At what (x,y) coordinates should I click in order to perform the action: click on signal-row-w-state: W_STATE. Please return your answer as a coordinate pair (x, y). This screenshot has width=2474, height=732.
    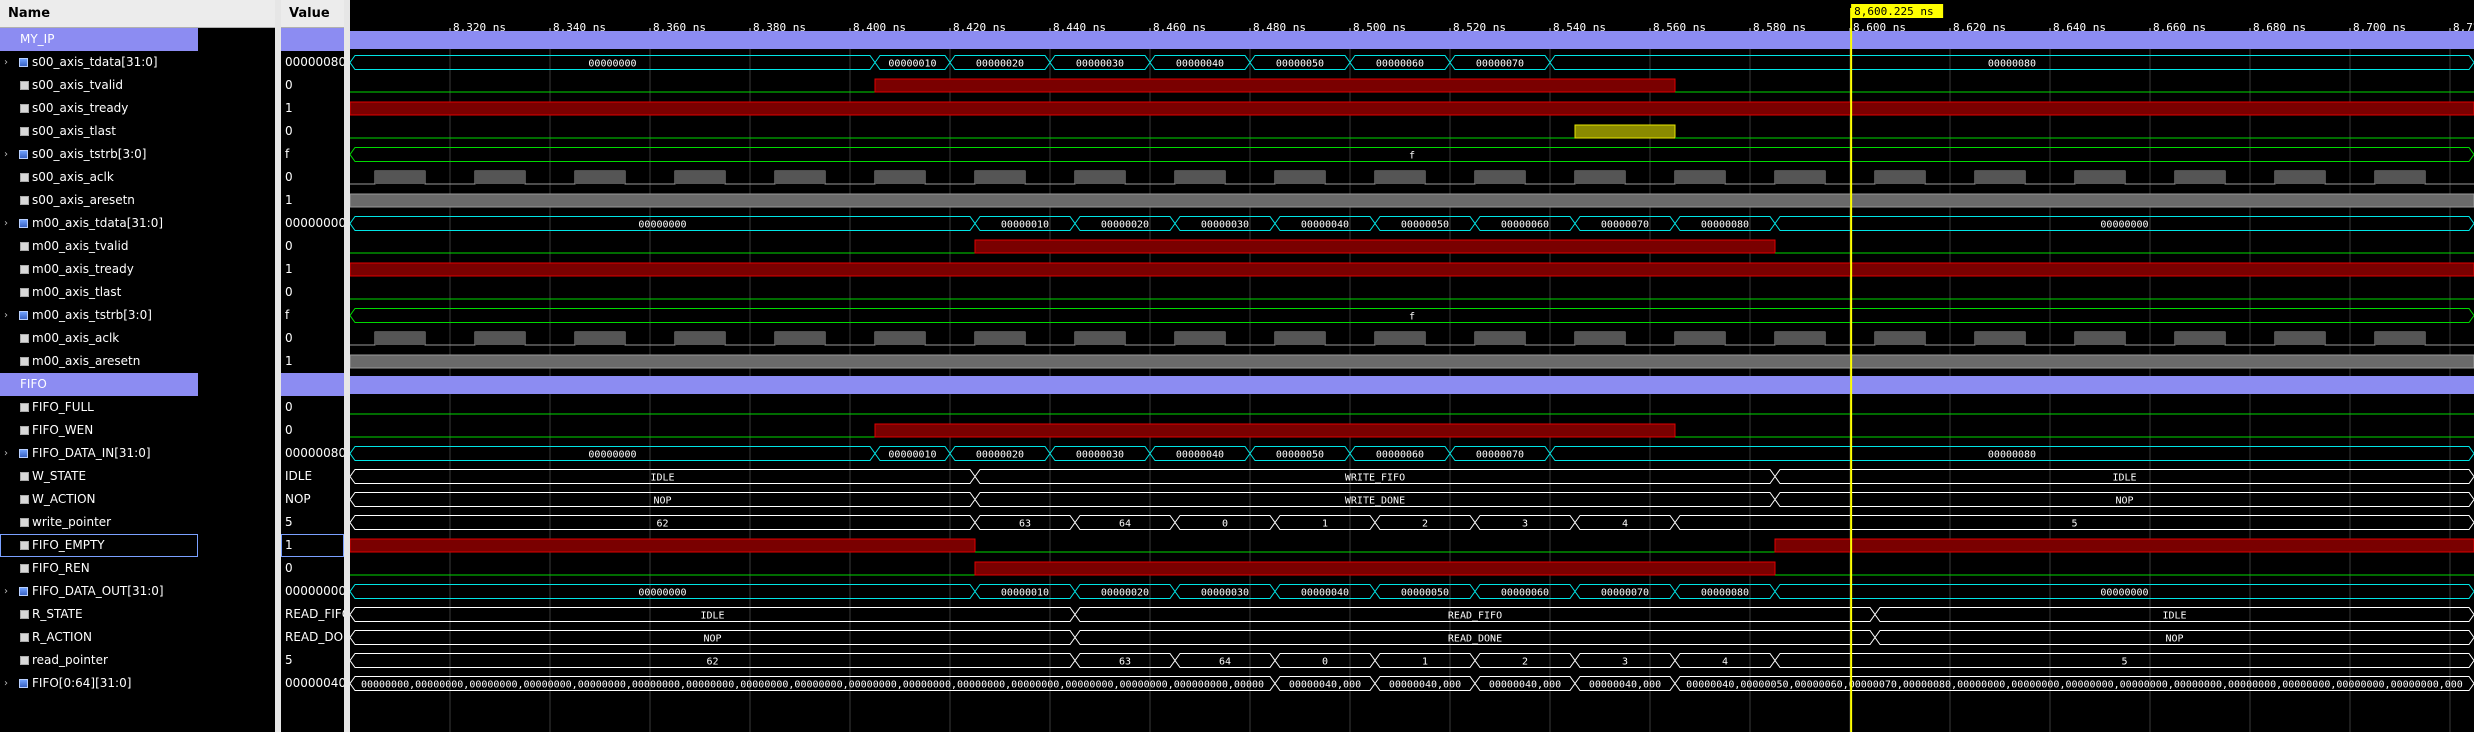
    Looking at the image, I should click on (137, 476).